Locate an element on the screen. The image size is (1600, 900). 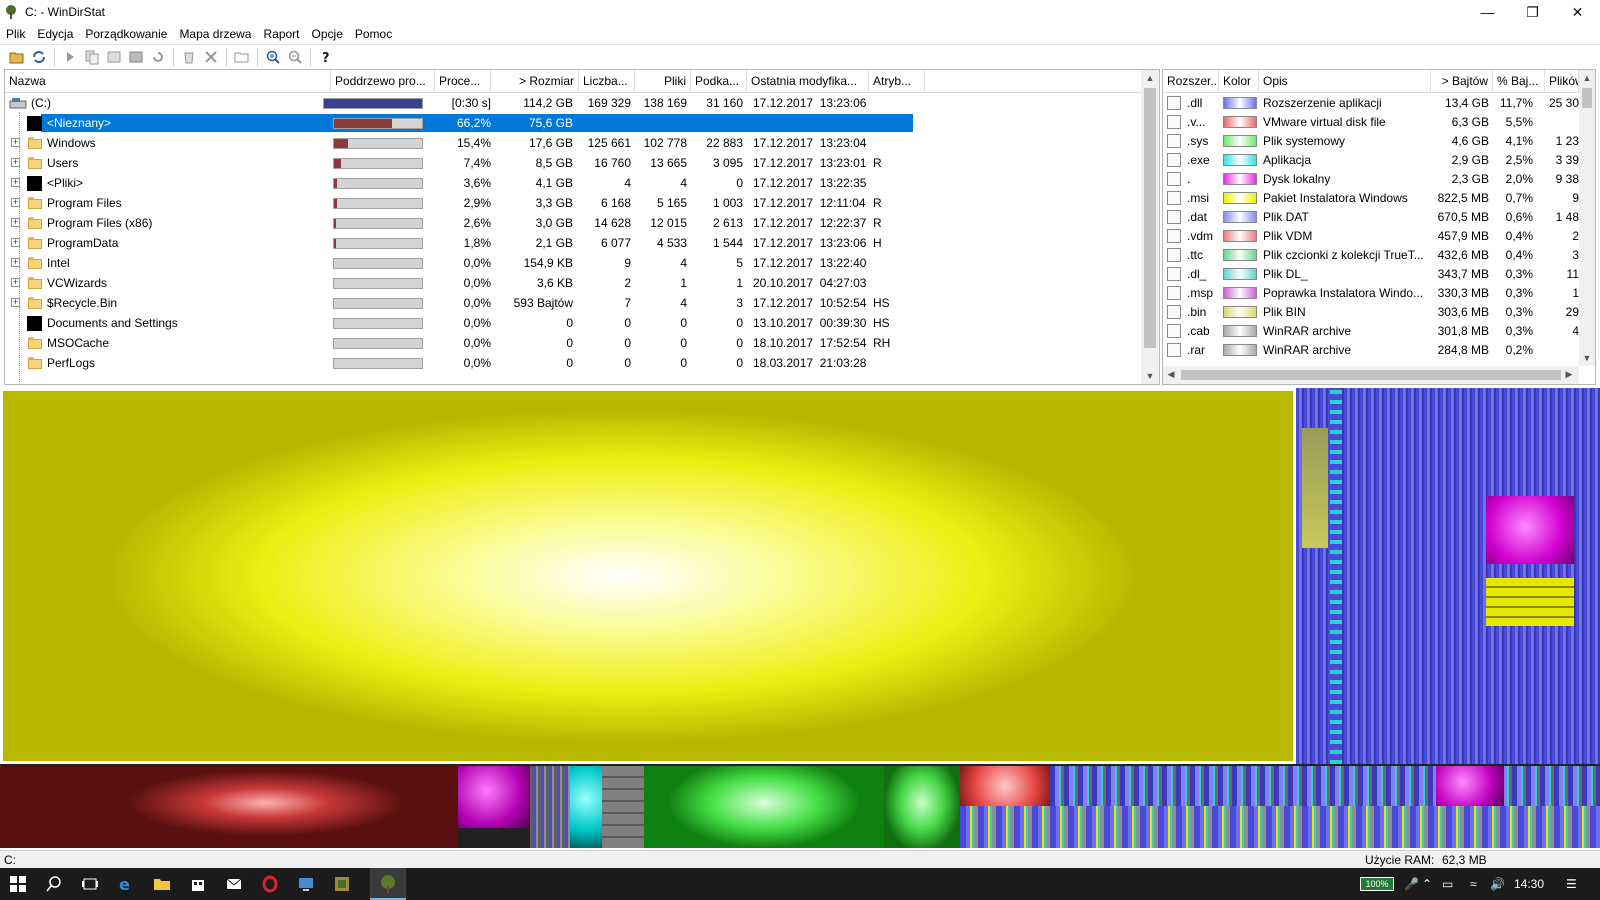
extension-row: .v... VMware virtual disk file 6,3 GB 5,5% is located at coordinates (1371, 121).